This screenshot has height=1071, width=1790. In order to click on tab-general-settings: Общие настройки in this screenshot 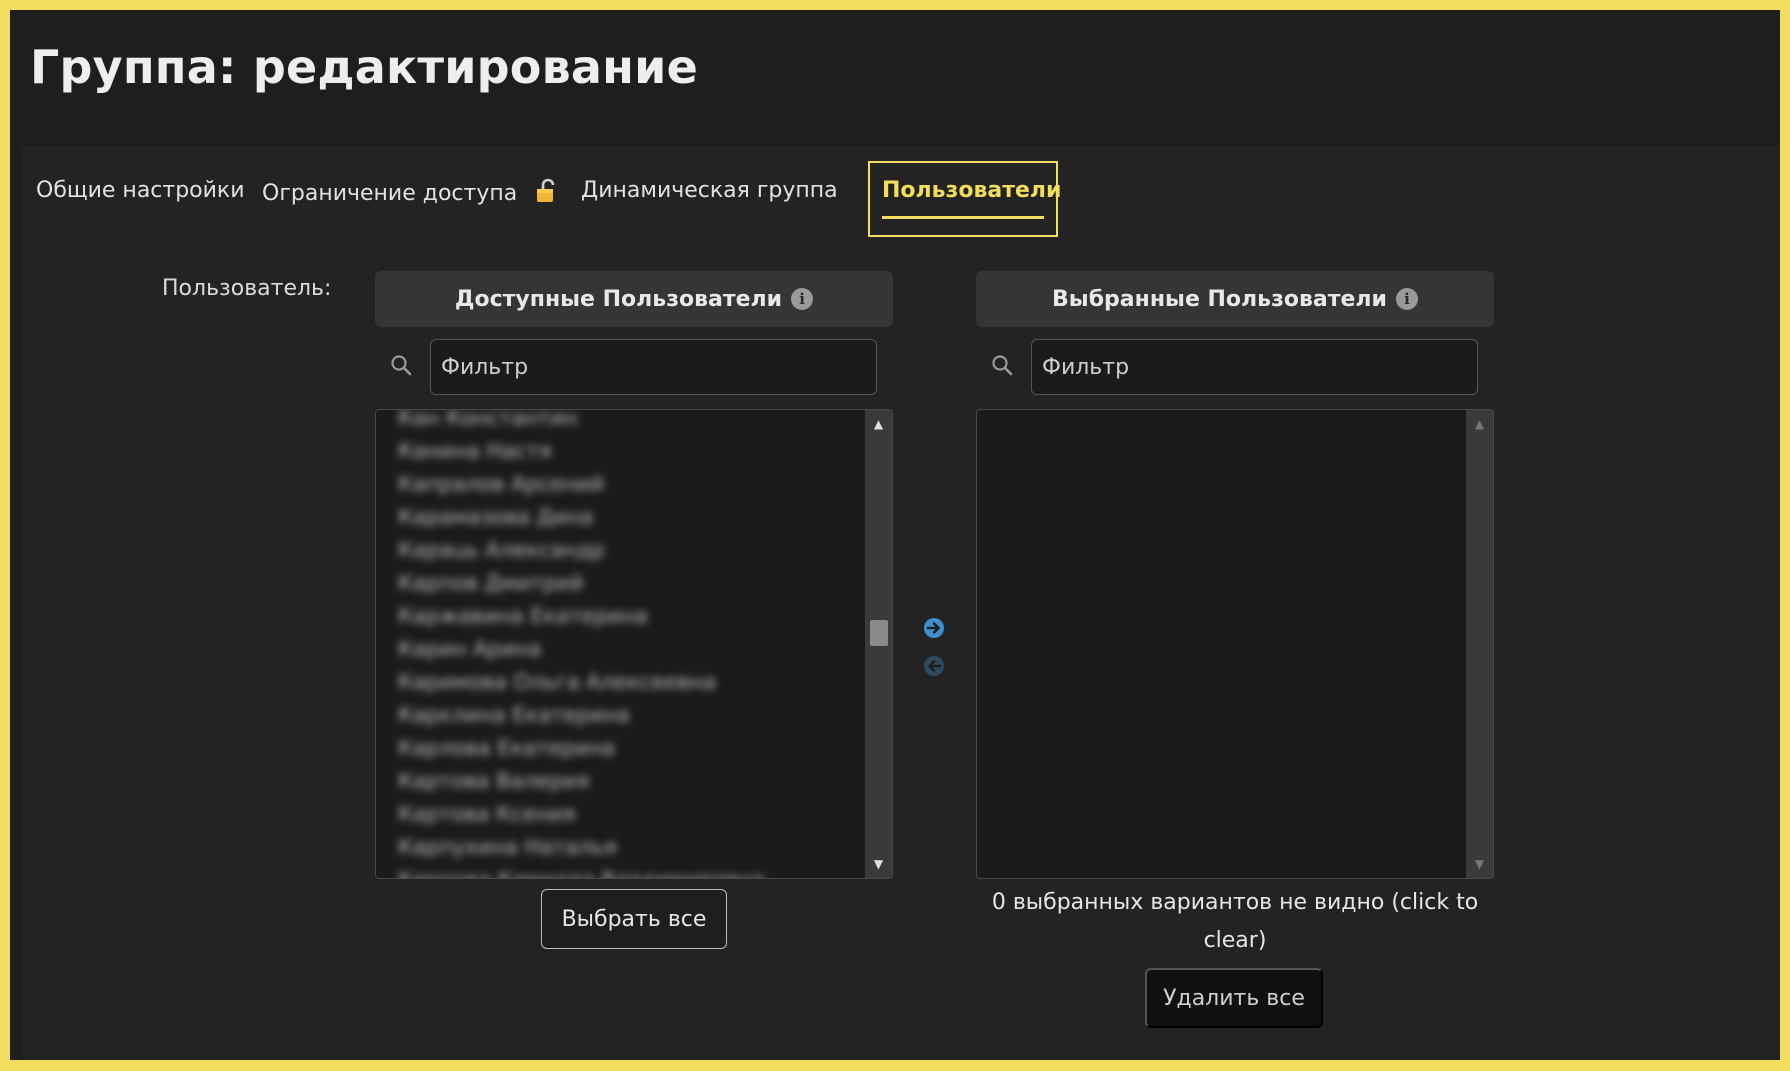, I will do `click(140, 190)`.